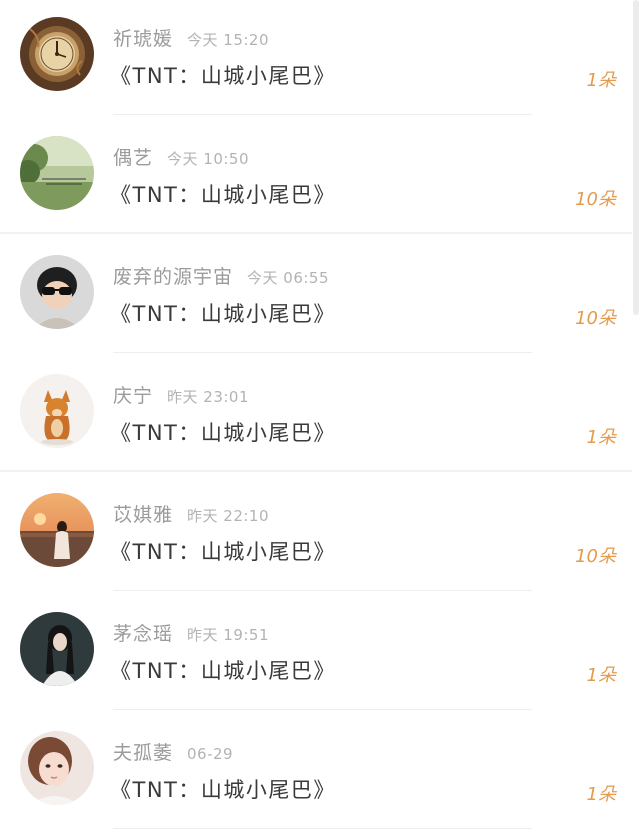 The image size is (640, 833). What do you see at coordinates (57, 649) in the screenshot?
I see `dark-hair-girl-avatar` at bounding box center [57, 649].